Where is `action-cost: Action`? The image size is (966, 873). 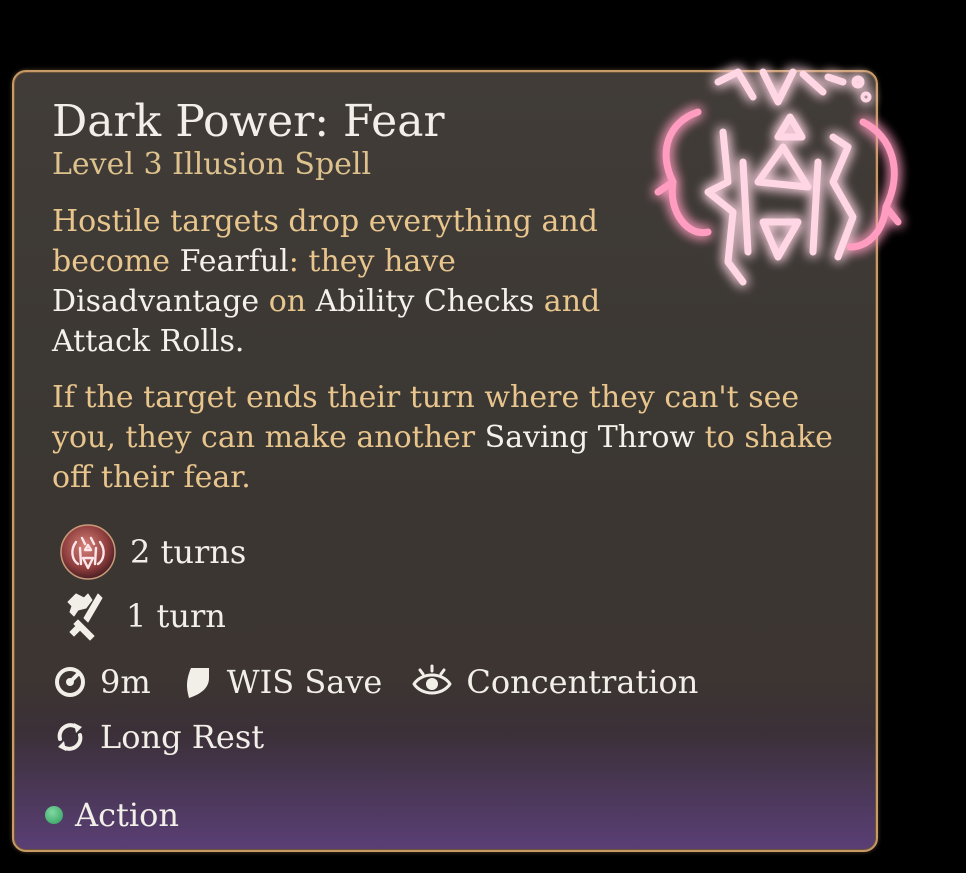
action-cost: Action is located at coordinates (112, 815).